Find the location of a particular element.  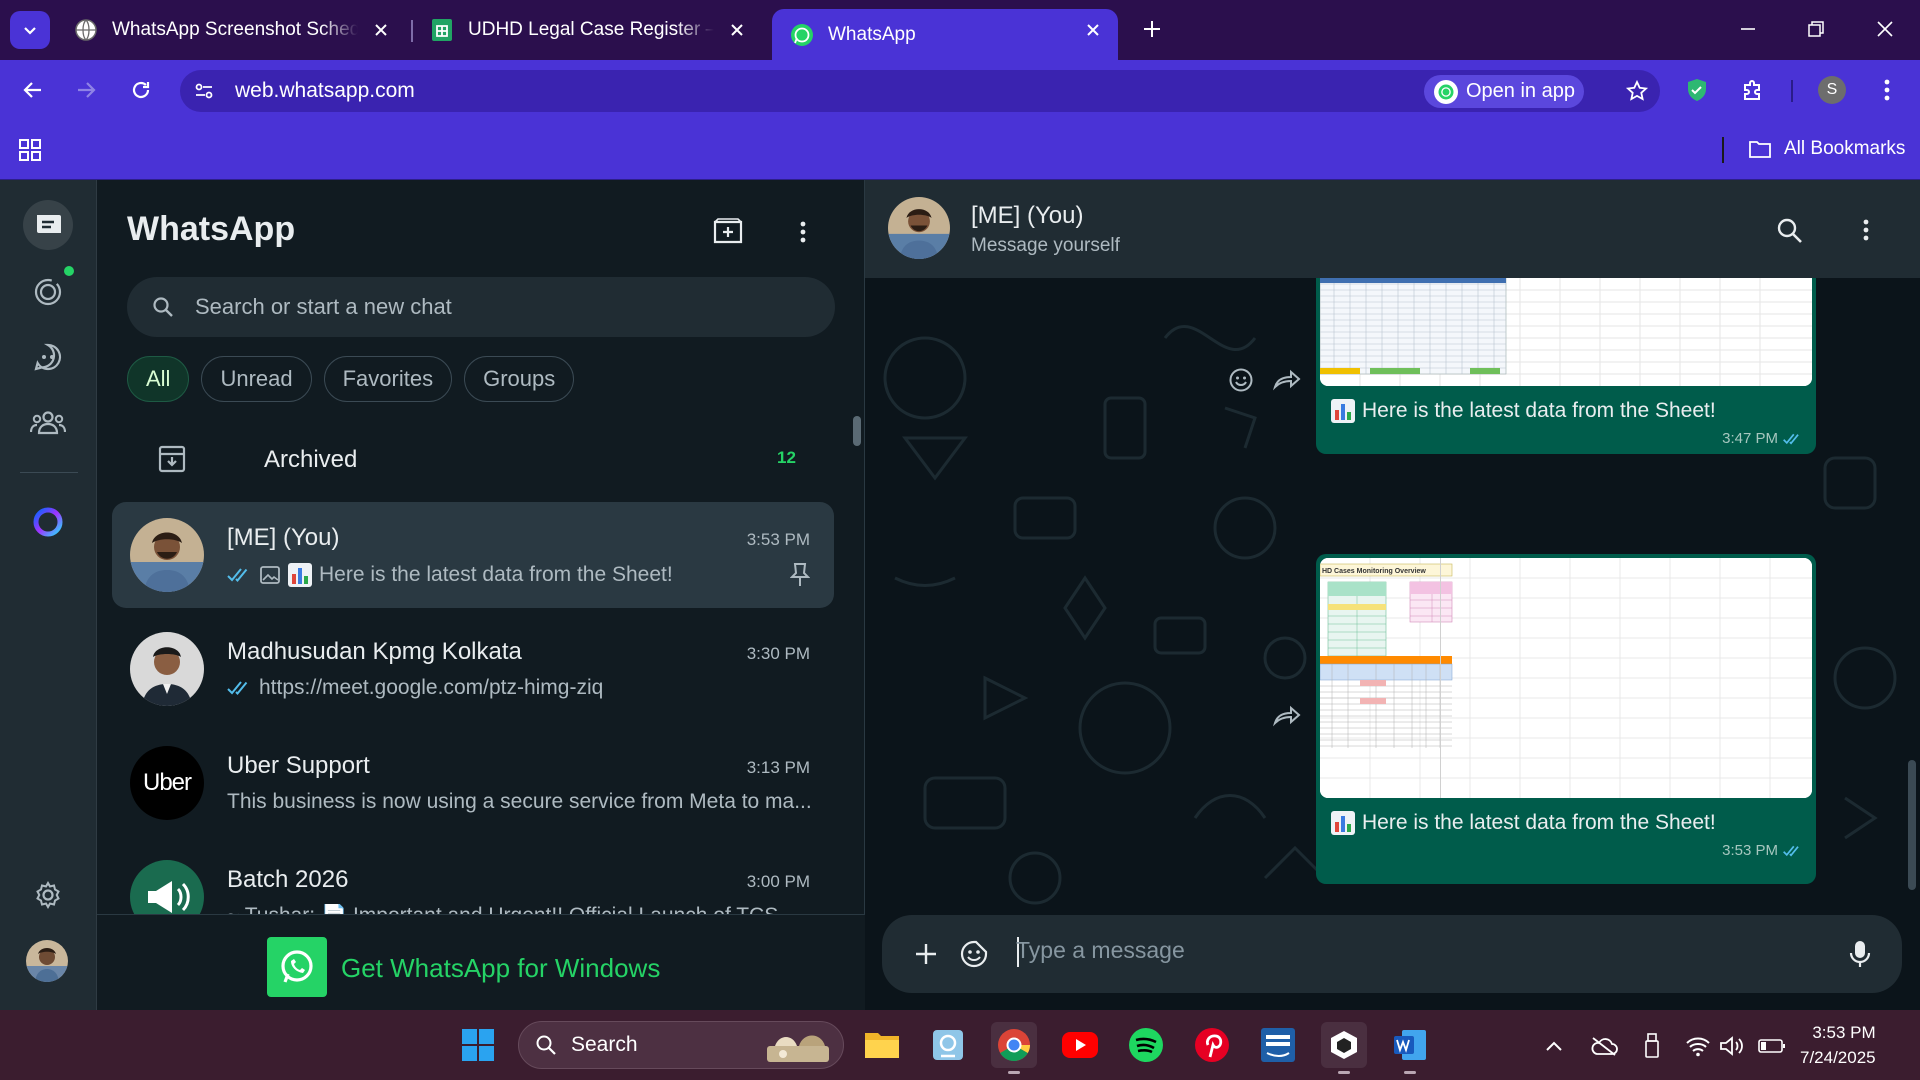

extension-shield is located at coordinates (1697, 90).